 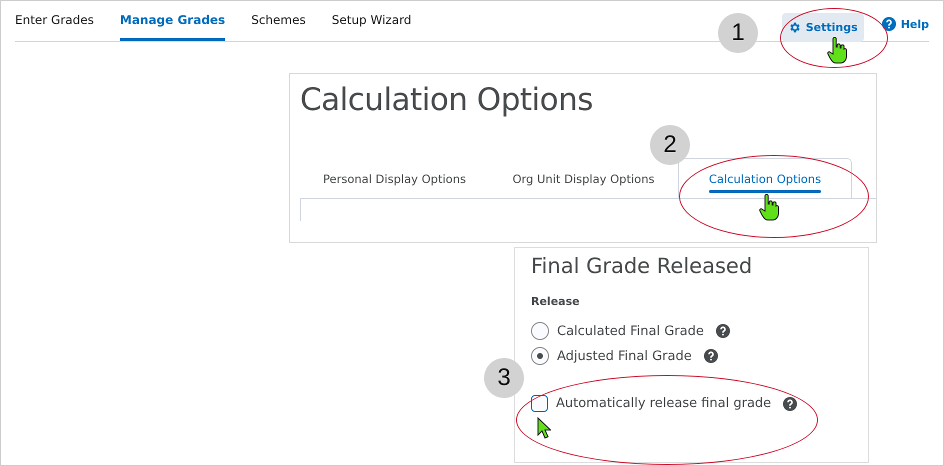 I want to click on settings-icon, so click(x=794, y=27).